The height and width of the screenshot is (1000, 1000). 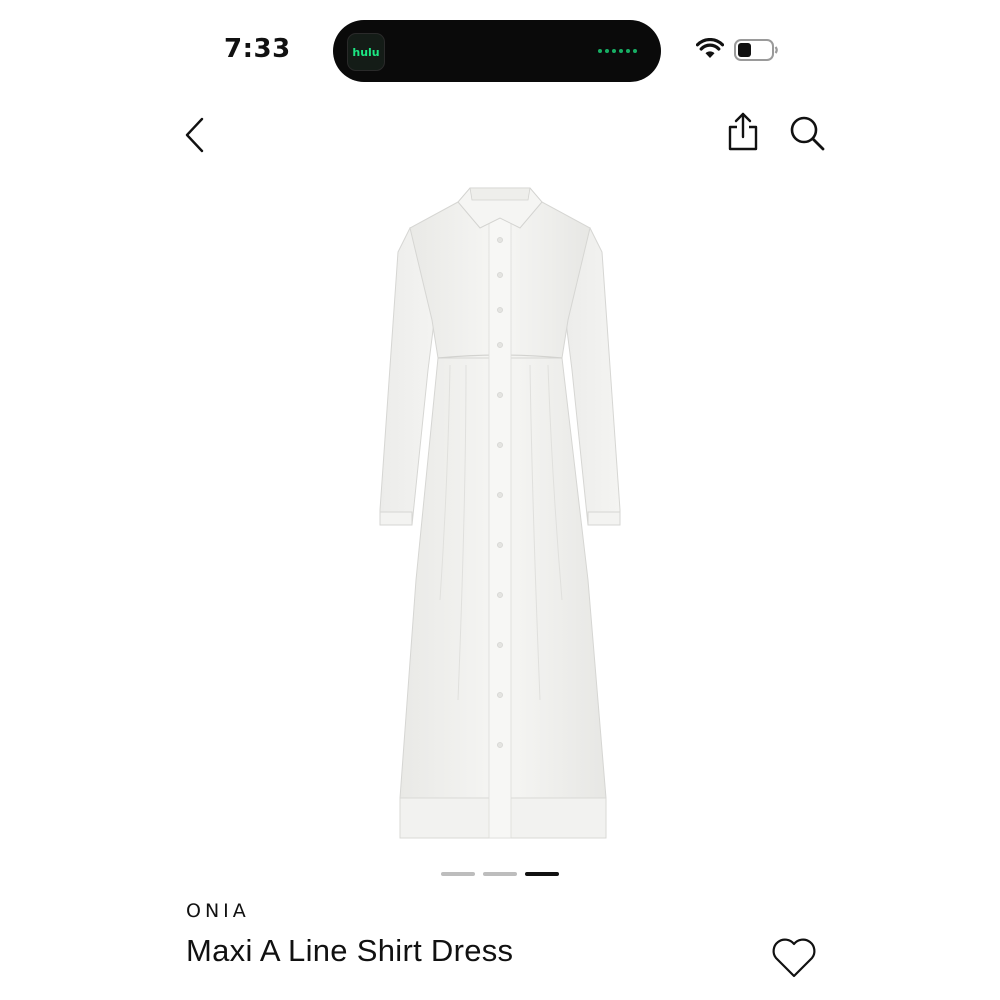 What do you see at coordinates (794, 958) in the screenshot?
I see `heart-icon` at bounding box center [794, 958].